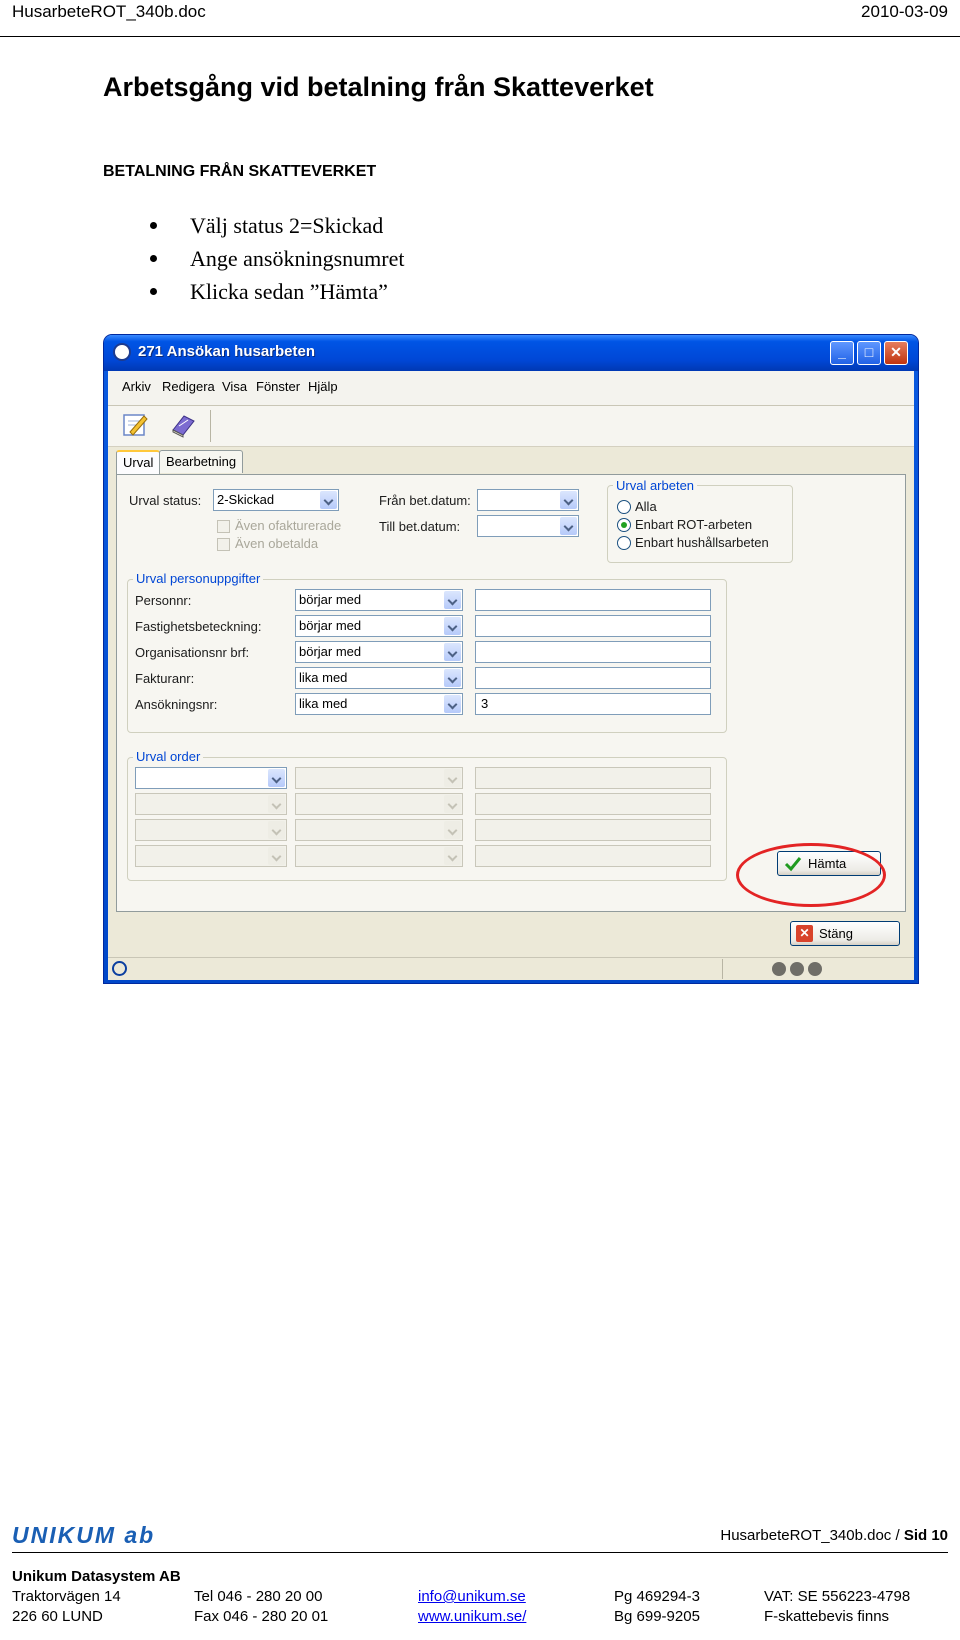  What do you see at coordinates (379, 626) in the screenshot?
I see `fastighetsbeteckning-operator-select: börjar med` at bounding box center [379, 626].